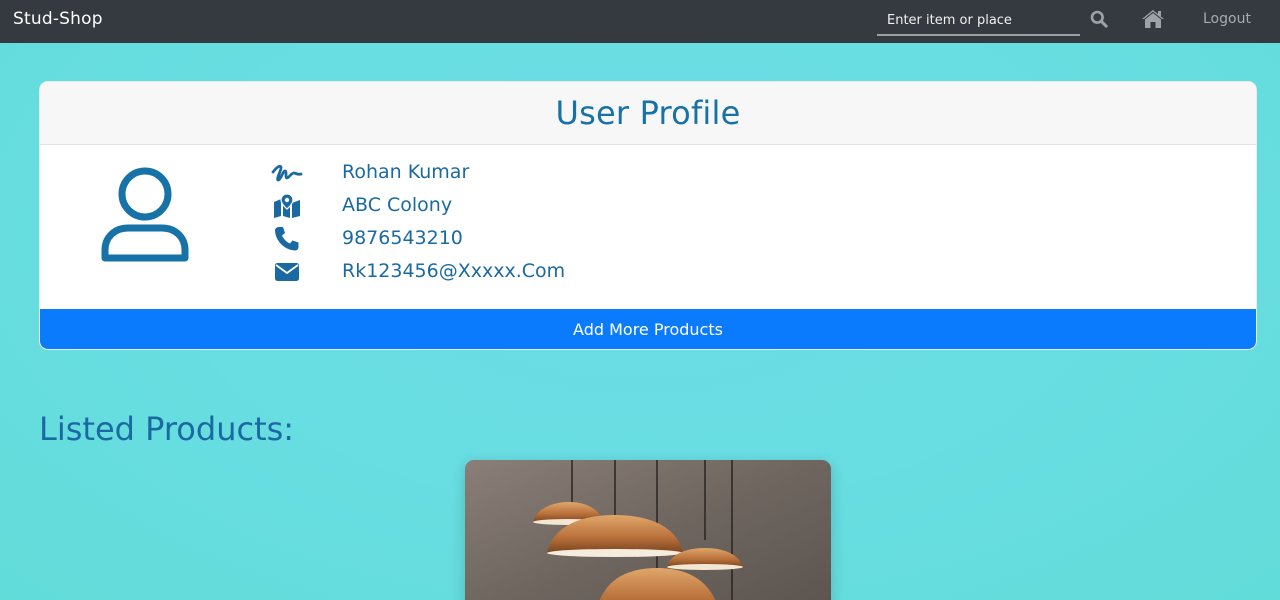  I want to click on profile-name: Rohan Kumar, so click(406, 172).